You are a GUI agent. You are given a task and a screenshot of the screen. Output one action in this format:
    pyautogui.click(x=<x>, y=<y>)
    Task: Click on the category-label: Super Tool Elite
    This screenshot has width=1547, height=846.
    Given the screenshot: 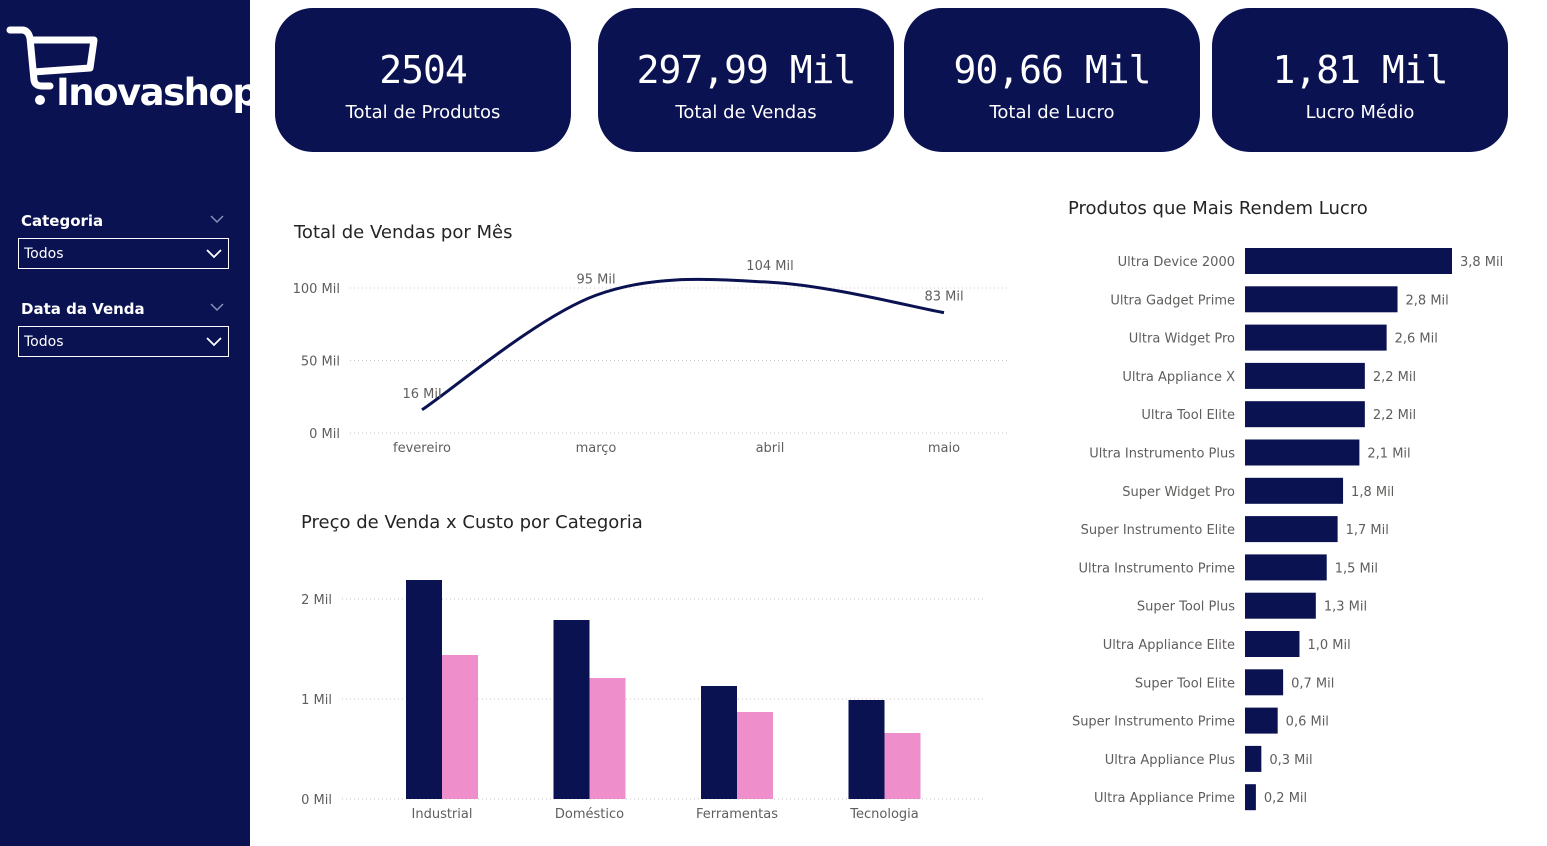 What is the action you would take?
    pyautogui.click(x=1185, y=683)
    